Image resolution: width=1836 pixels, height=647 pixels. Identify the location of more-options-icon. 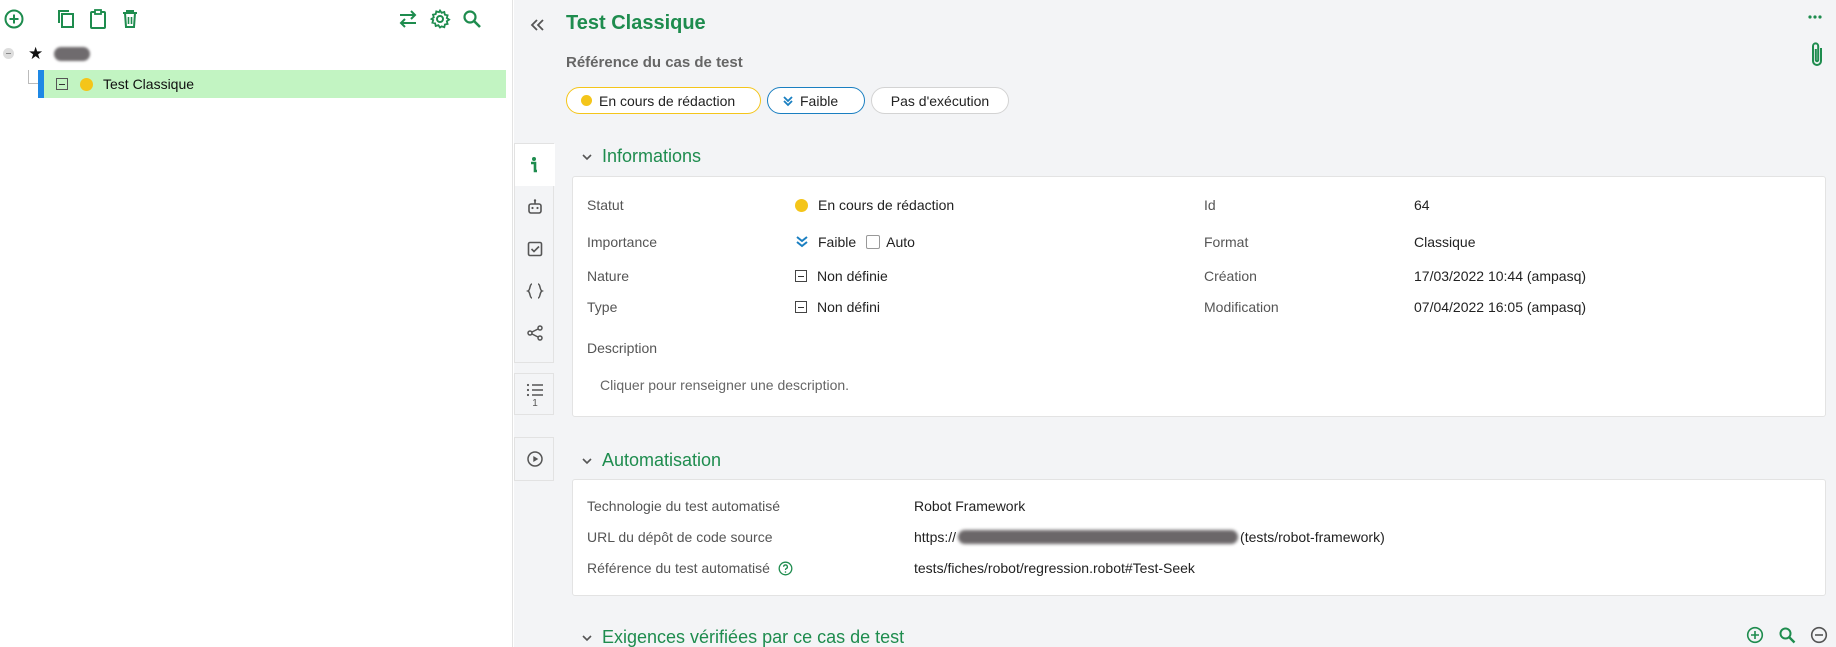
(1815, 17).